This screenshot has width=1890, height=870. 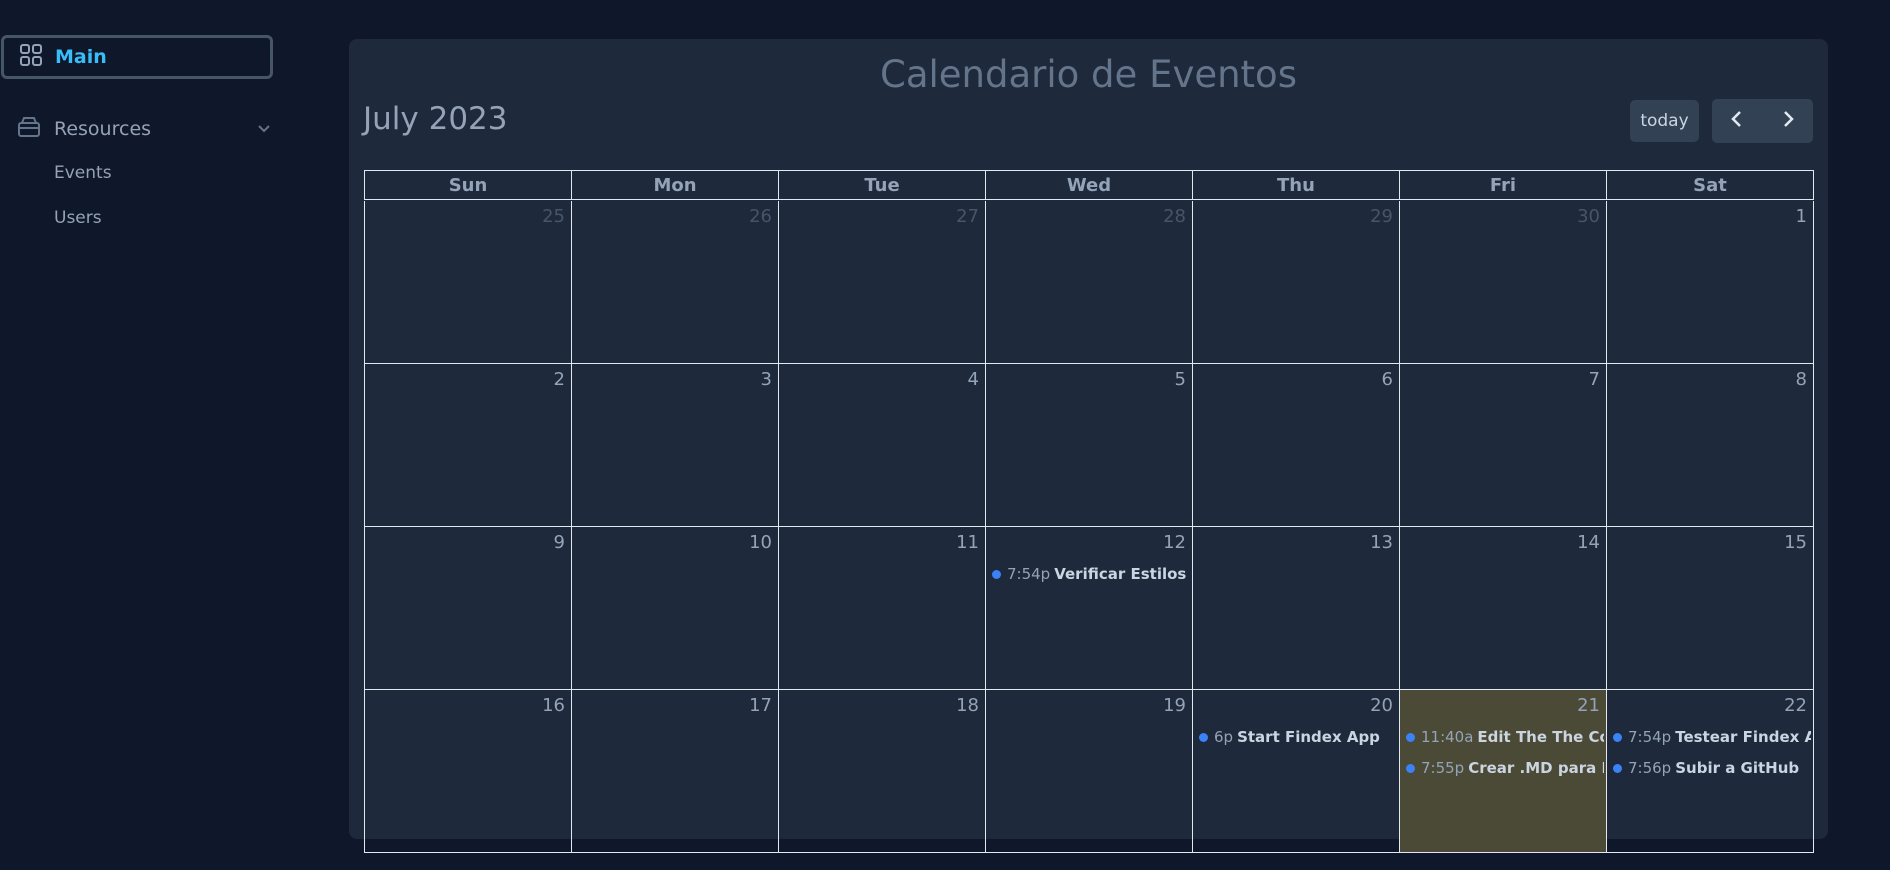 What do you see at coordinates (103, 129) in the screenshot?
I see `sidebar-item-resources-label: Resources` at bounding box center [103, 129].